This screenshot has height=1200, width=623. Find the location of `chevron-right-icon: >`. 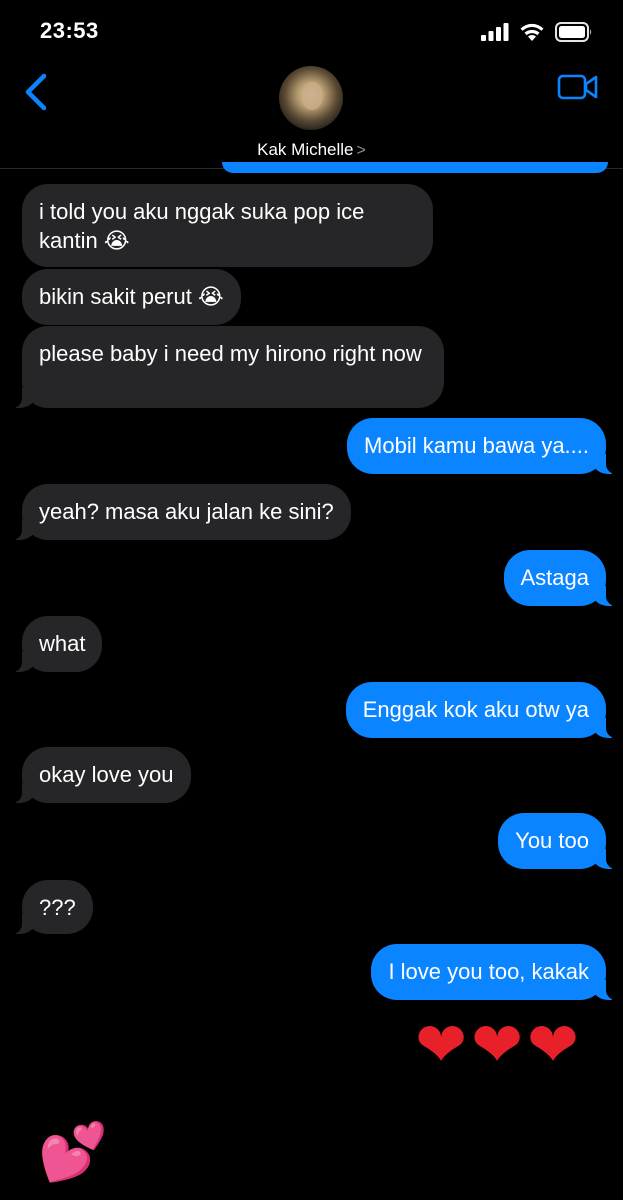

chevron-right-icon: > is located at coordinates (361, 150).